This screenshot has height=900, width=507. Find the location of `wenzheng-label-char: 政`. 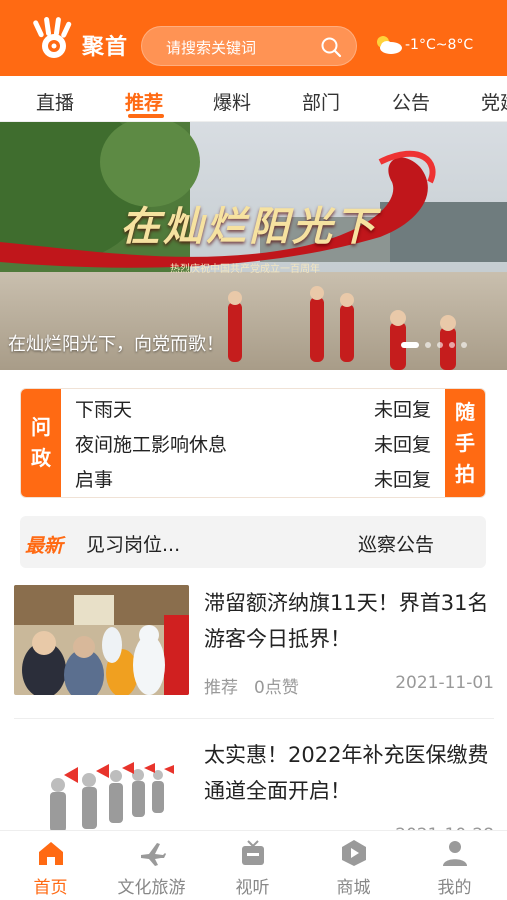

wenzheng-label-char: 政 is located at coordinates (41, 458).